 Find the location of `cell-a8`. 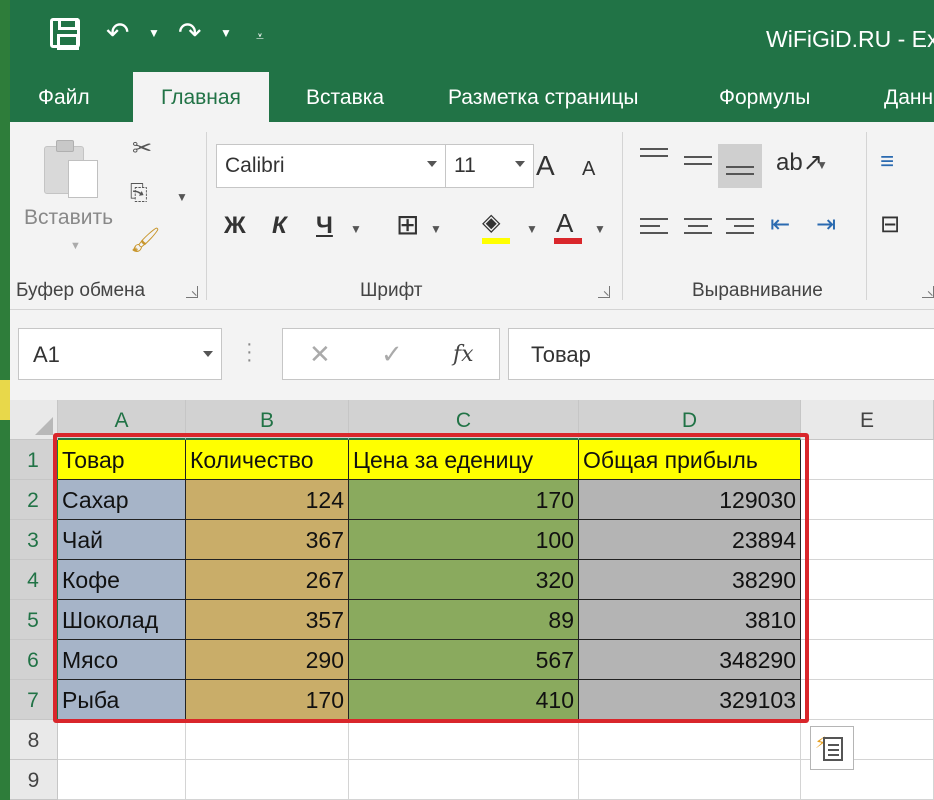

cell-a8 is located at coordinates (122, 740).